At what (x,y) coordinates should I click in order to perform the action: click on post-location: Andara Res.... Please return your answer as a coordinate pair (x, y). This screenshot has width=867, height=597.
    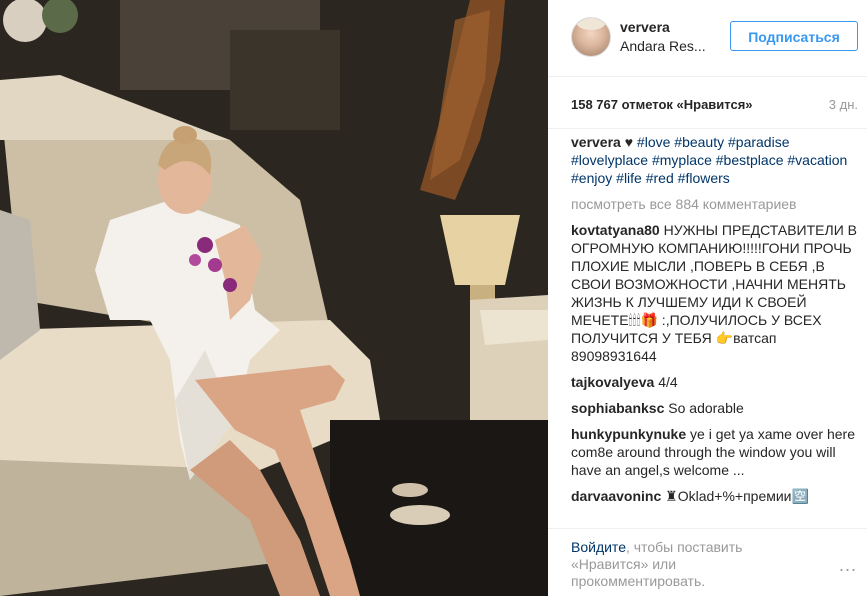
    Looking at the image, I should click on (663, 46).